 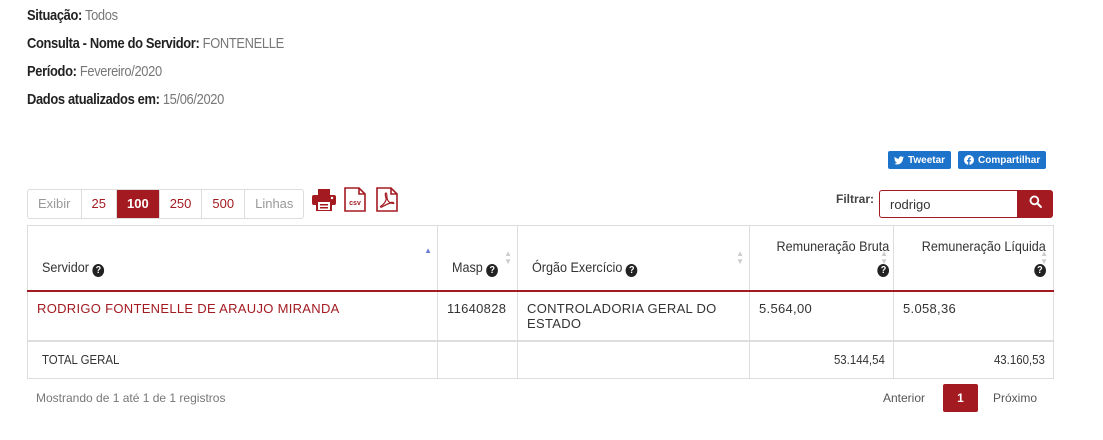 I want to click on sort-icon: ▲, so click(x=428, y=250).